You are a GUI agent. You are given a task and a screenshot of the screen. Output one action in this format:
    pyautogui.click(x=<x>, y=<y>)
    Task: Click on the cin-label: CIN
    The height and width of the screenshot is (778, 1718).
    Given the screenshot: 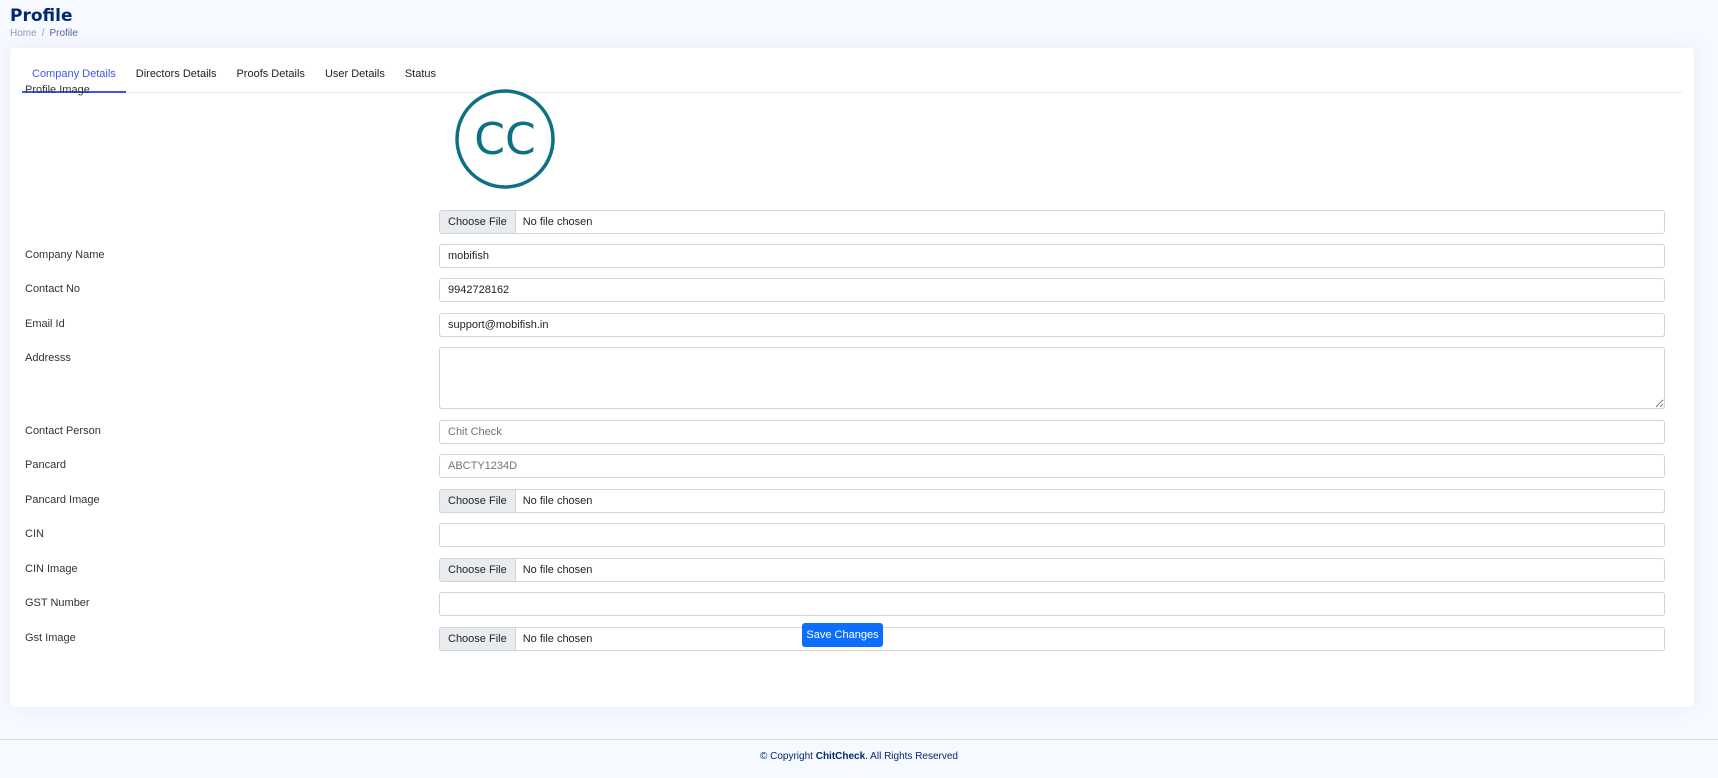 What is the action you would take?
    pyautogui.click(x=34, y=534)
    